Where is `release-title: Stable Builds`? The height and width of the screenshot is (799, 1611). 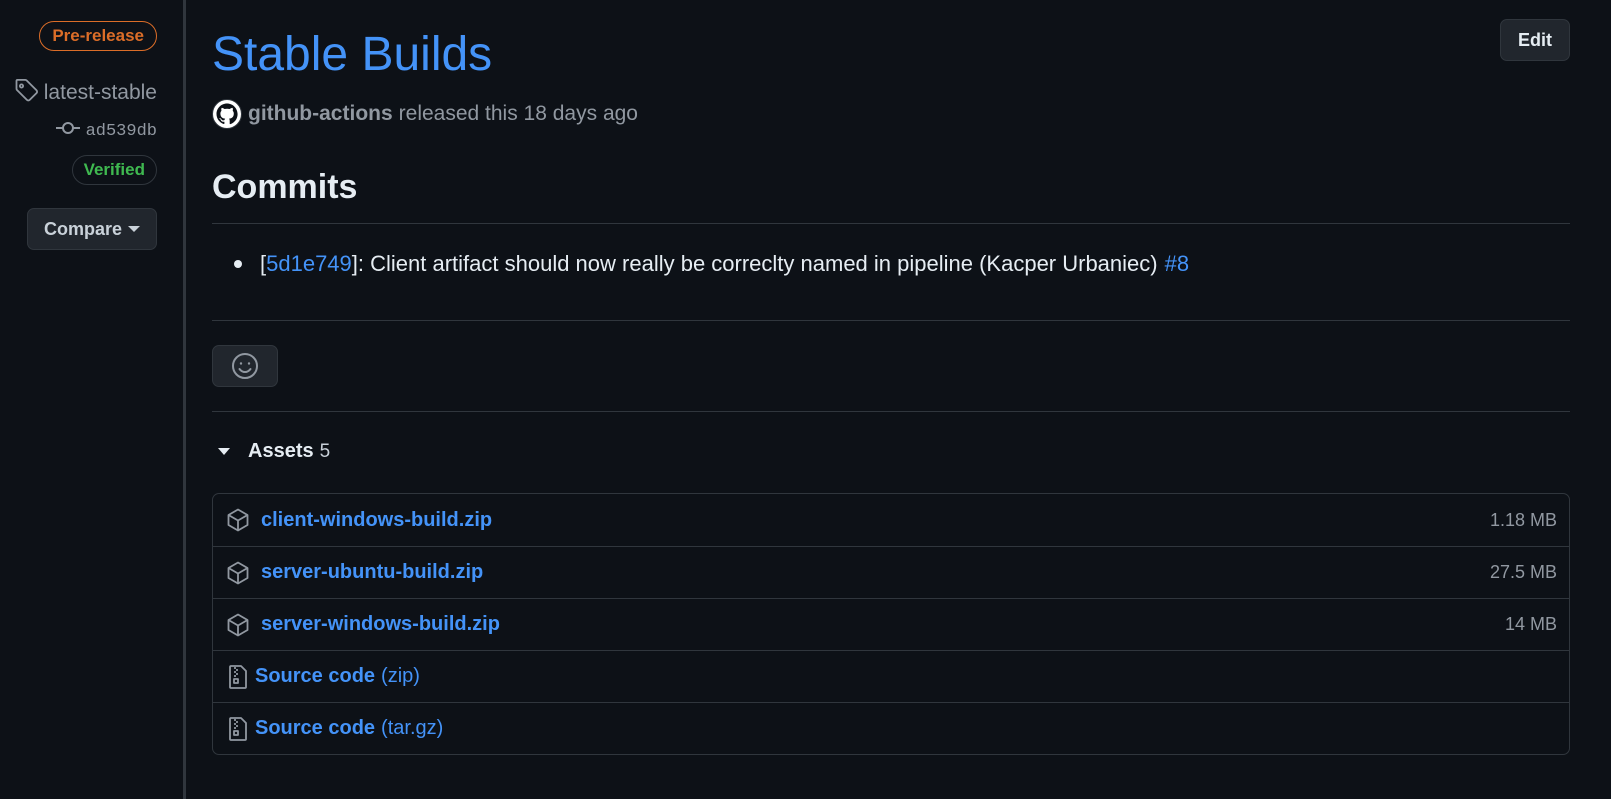
release-title: Stable Builds is located at coordinates (352, 54).